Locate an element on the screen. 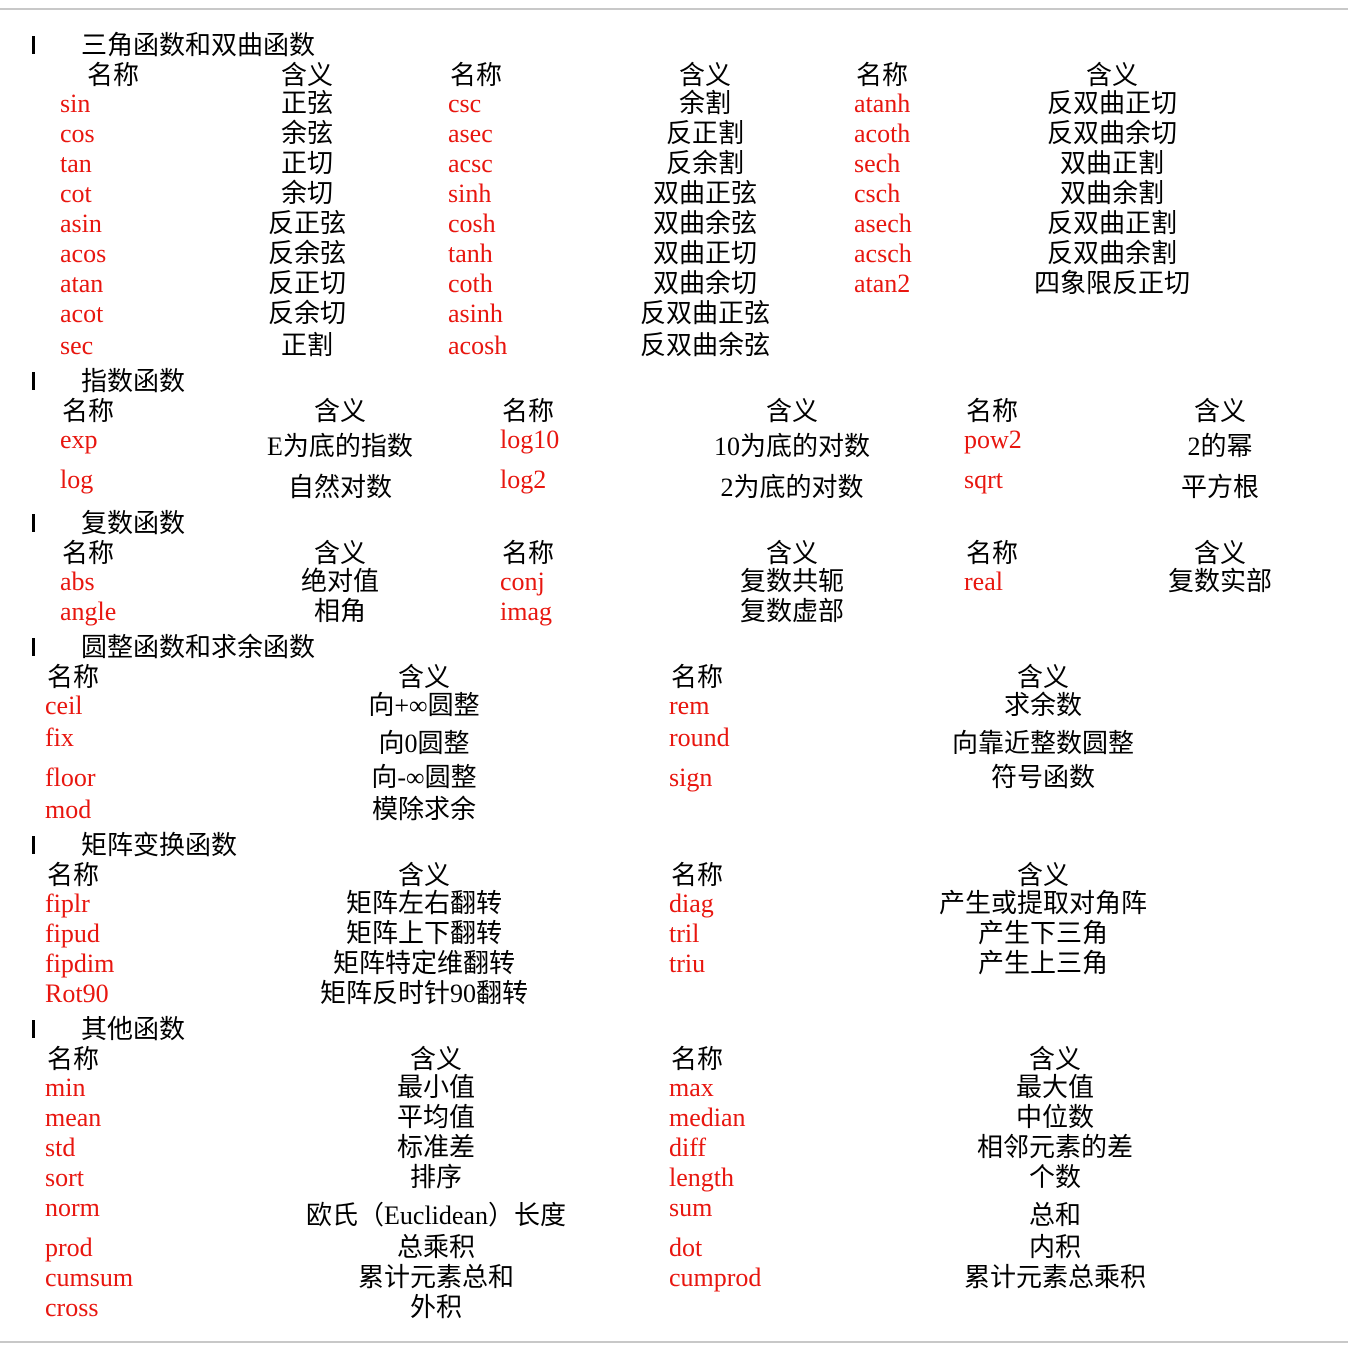 This screenshot has width=1348, height=1346. function-meaning: 总和 is located at coordinates (1055, 1215).